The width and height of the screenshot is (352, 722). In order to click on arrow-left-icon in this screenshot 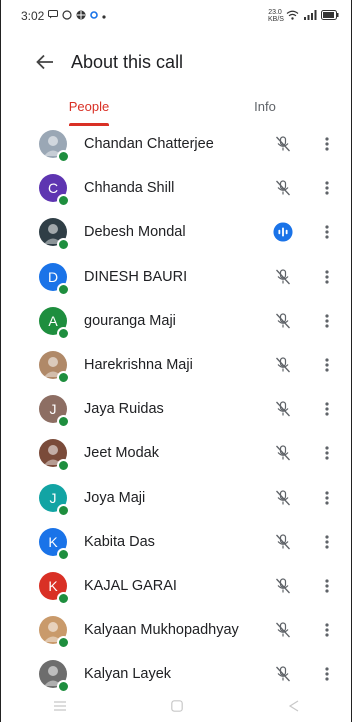, I will do `click(44, 62)`.